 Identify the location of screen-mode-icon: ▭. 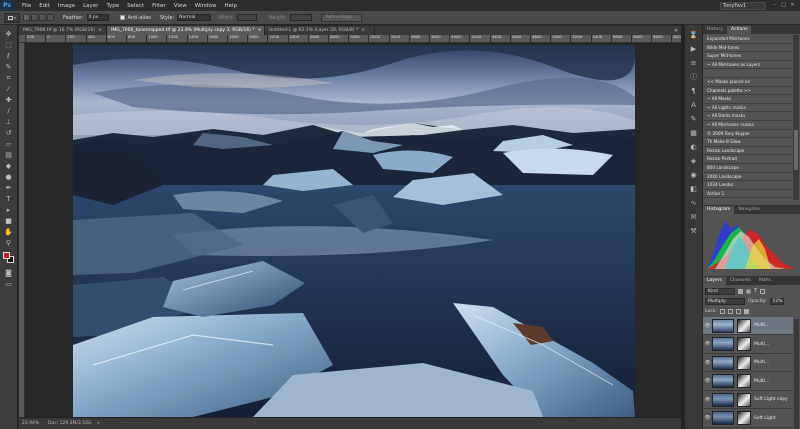
(9, 284).